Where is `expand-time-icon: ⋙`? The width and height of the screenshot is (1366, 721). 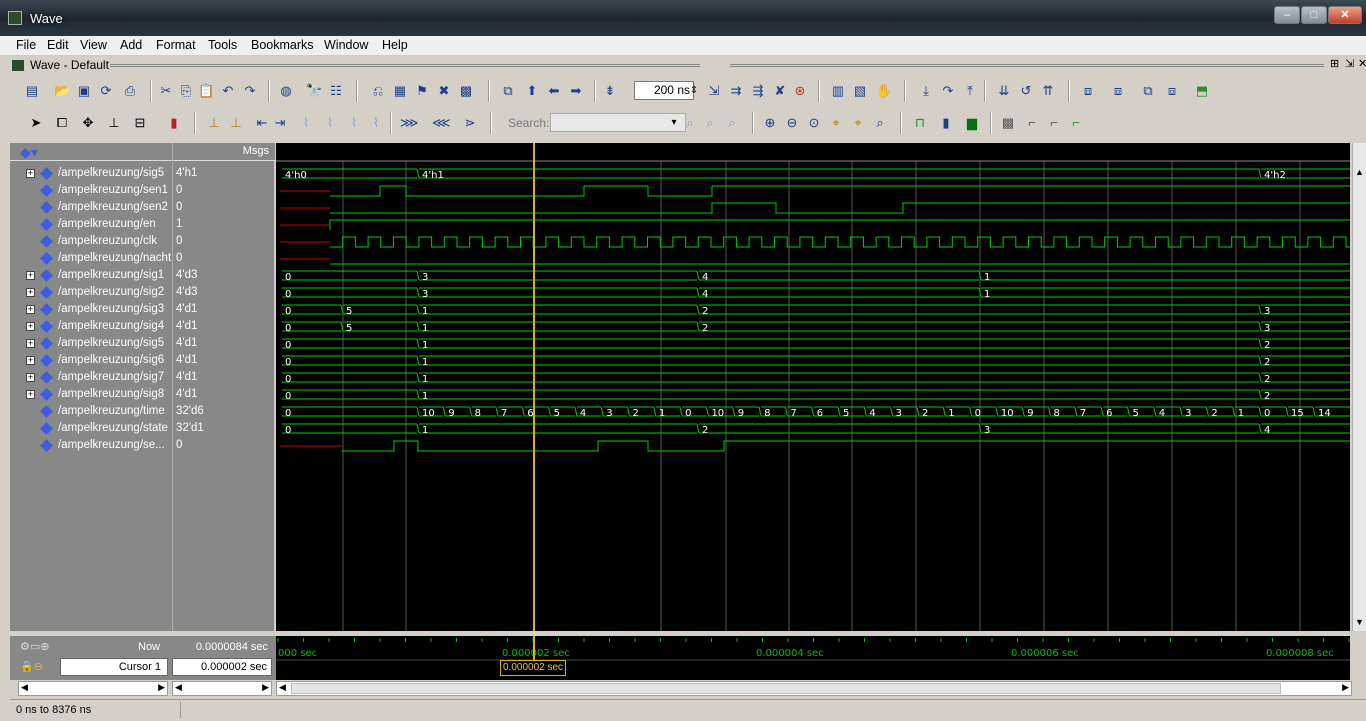
expand-time-icon: ⋙ is located at coordinates (409, 123).